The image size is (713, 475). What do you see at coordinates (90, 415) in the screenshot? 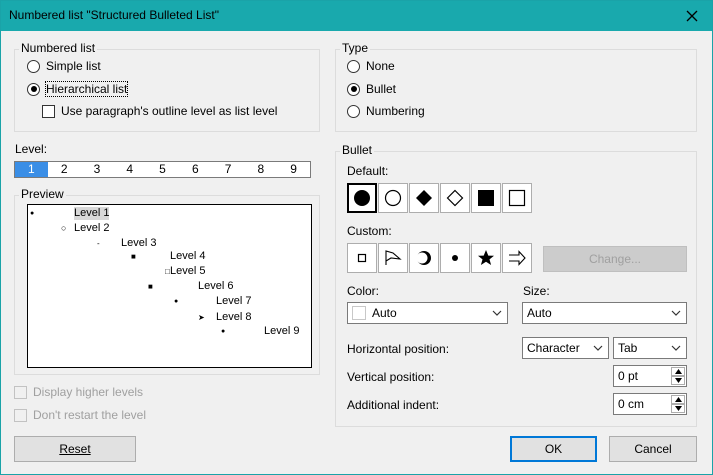
I see `dont-restart-level-label: Don't restart the level` at bounding box center [90, 415].